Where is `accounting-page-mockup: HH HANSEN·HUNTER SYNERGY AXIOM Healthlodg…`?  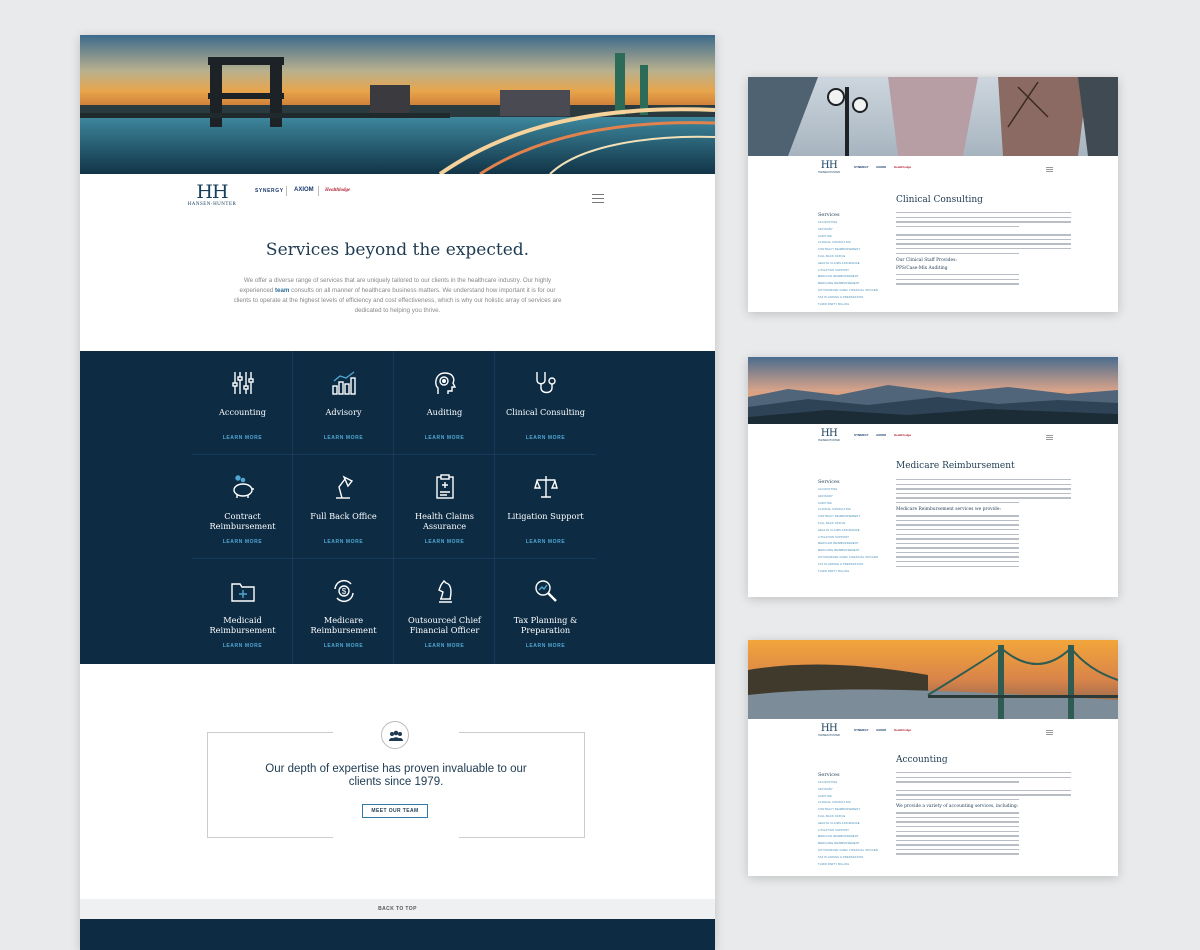
accounting-page-mockup: HH HANSEN·HUNTER SYNERGY AXIOM Healthlodg… is located at coordinates (933, 758).